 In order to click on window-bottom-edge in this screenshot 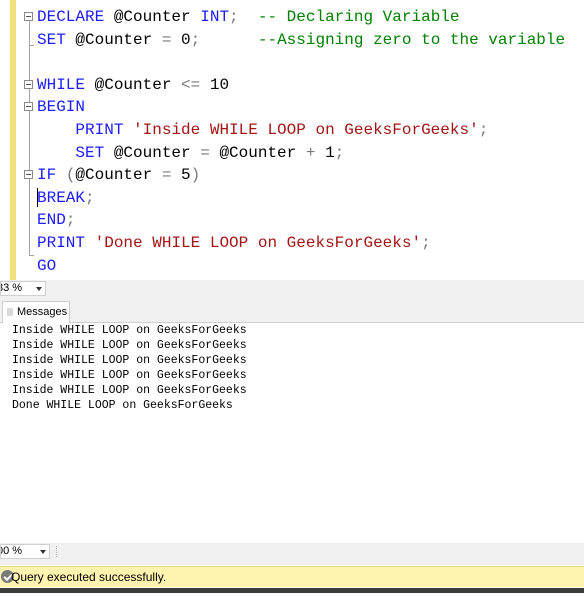, I will do `click(292, 591)`.